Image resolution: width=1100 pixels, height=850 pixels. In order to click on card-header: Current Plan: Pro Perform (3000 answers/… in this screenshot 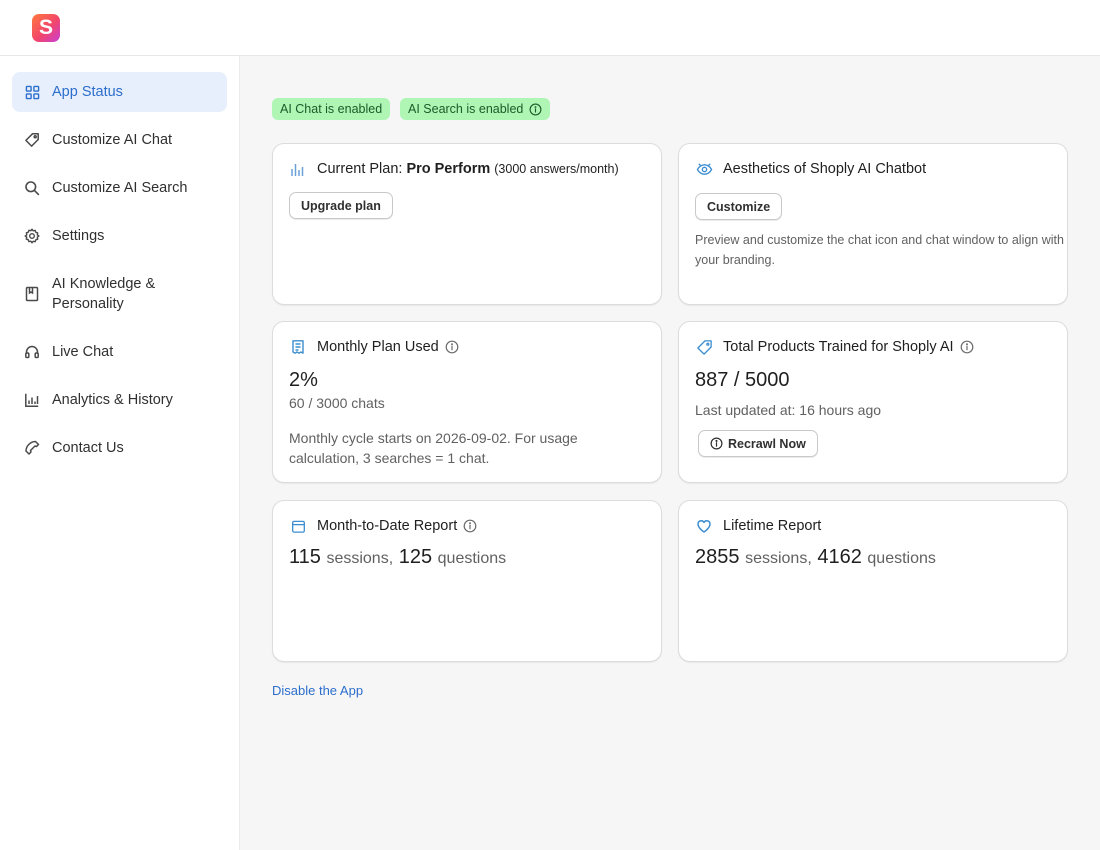, I will do `click(454, 169)`.